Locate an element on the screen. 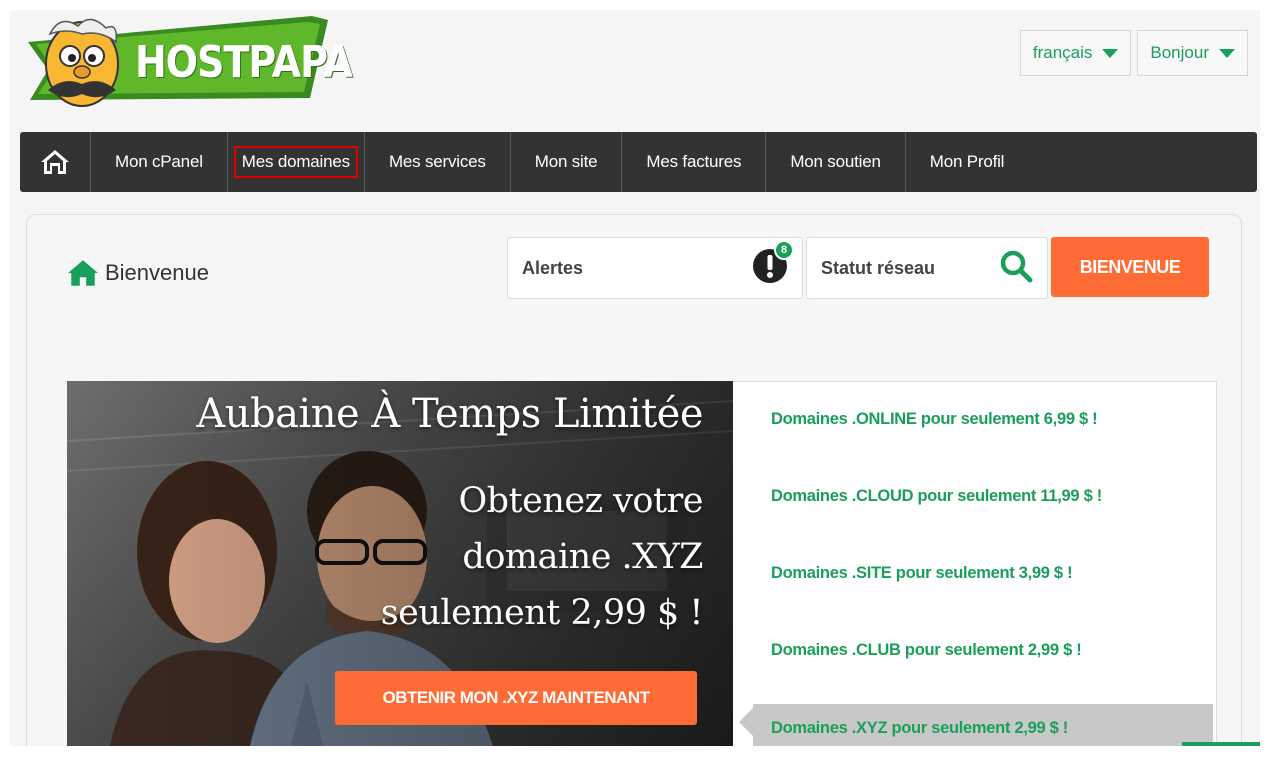 The image size is (1268, 760). network-status-box: Statut réseau is located at coordinates (927, 268).